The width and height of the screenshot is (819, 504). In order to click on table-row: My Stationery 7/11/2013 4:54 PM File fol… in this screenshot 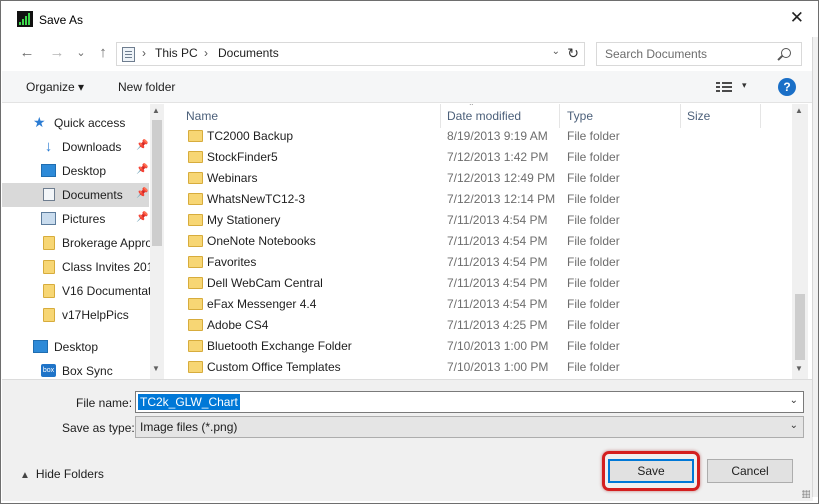, I will do `click(479, 220)`.